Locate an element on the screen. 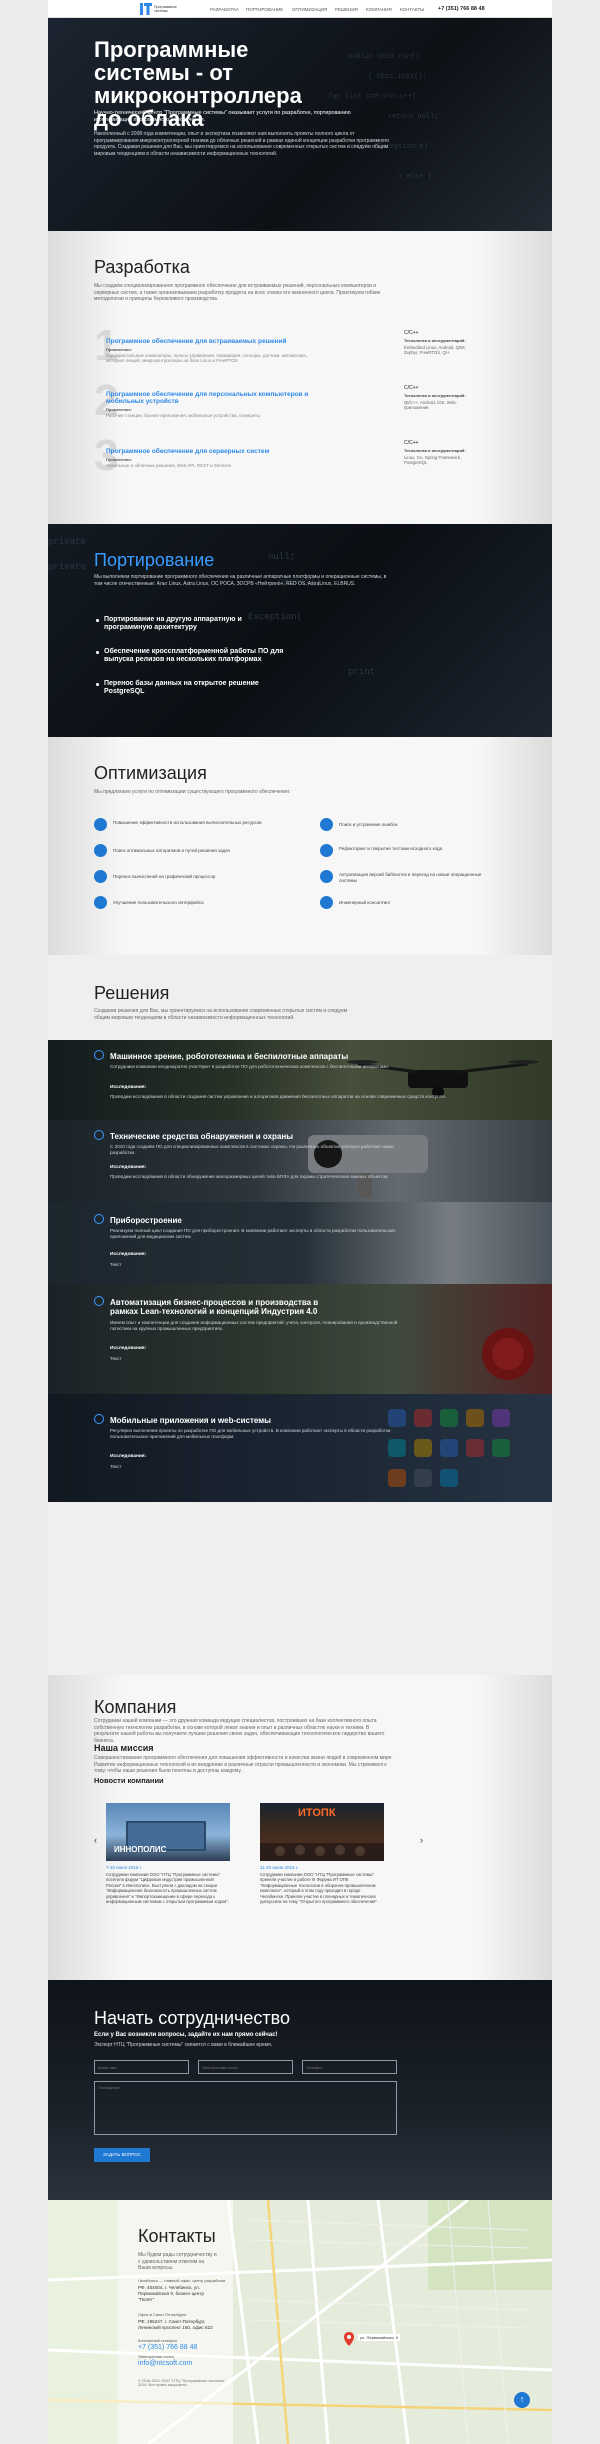 The width and height of the screenshot is (600, 2444). chevron-right-icon: › is located at coordinates (421, 1840).